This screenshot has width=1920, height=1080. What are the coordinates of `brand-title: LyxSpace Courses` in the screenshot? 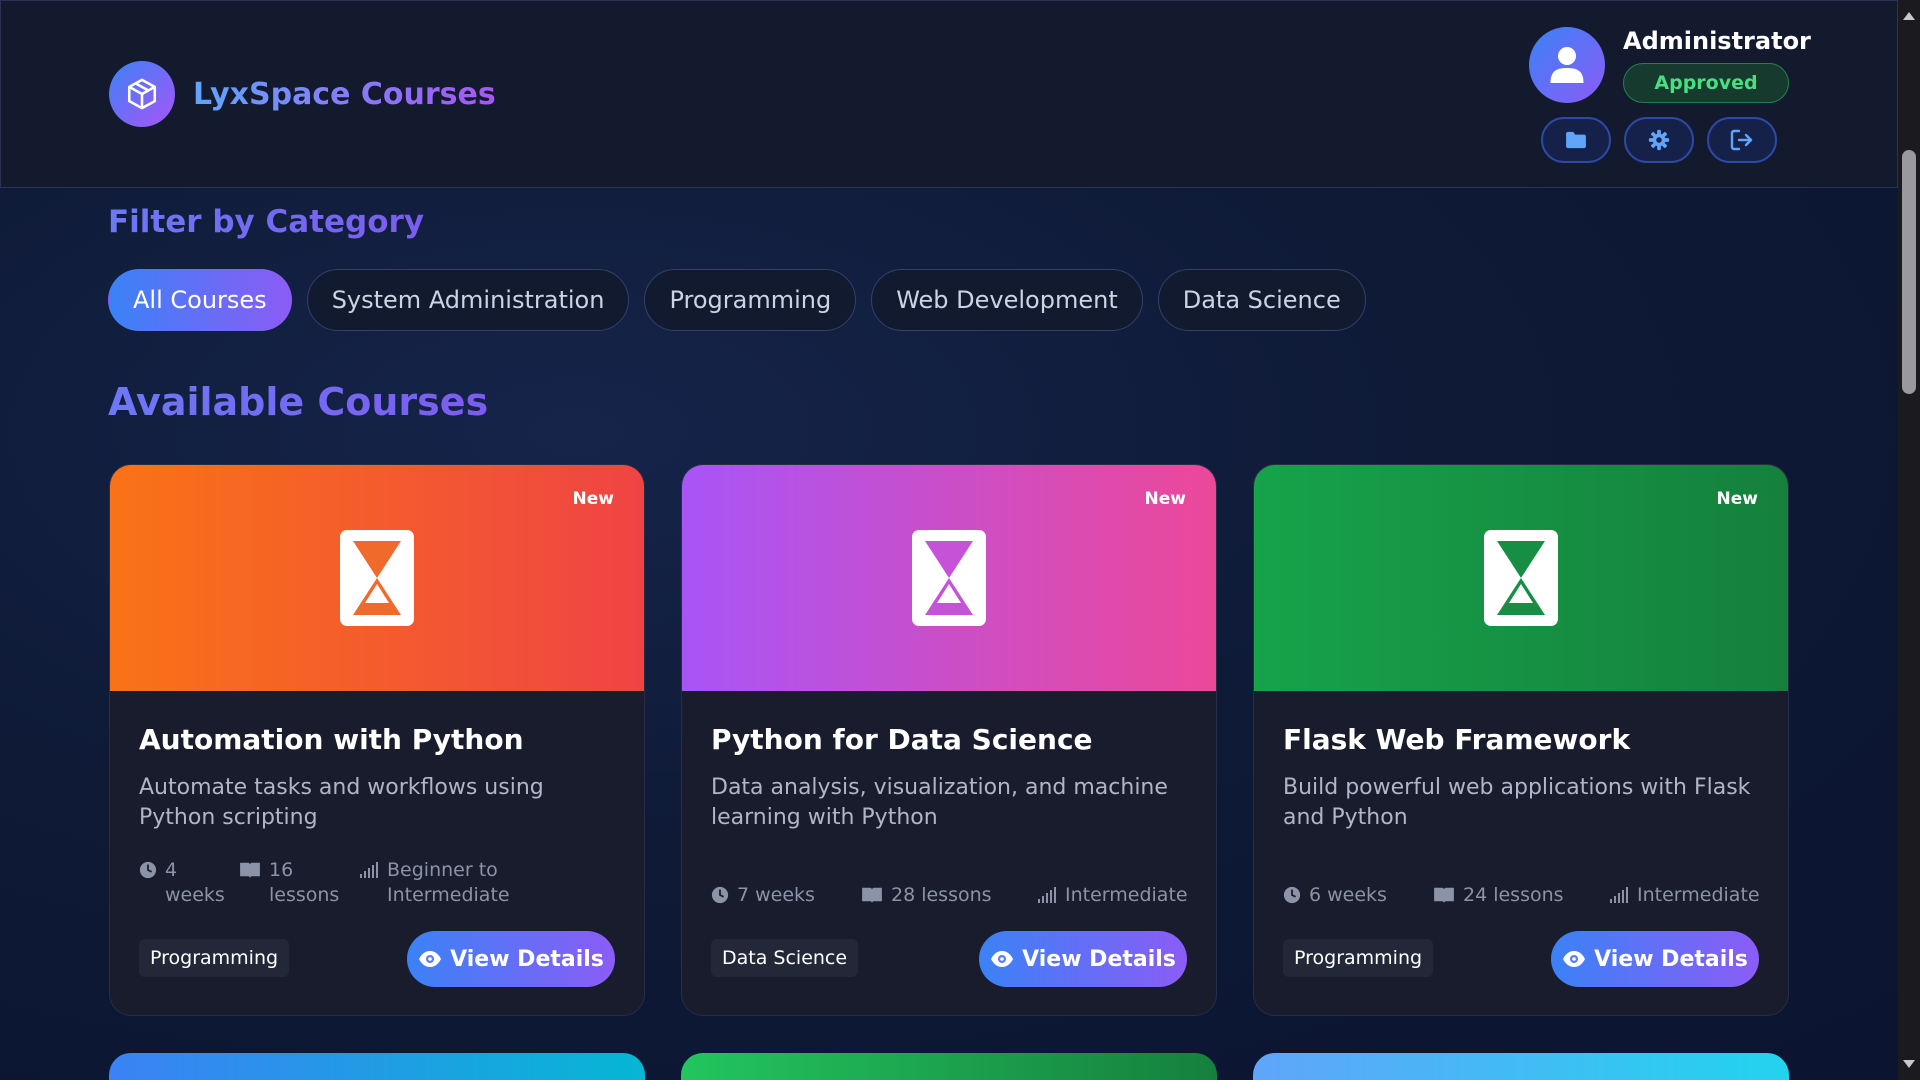 It's located at (344, 94).